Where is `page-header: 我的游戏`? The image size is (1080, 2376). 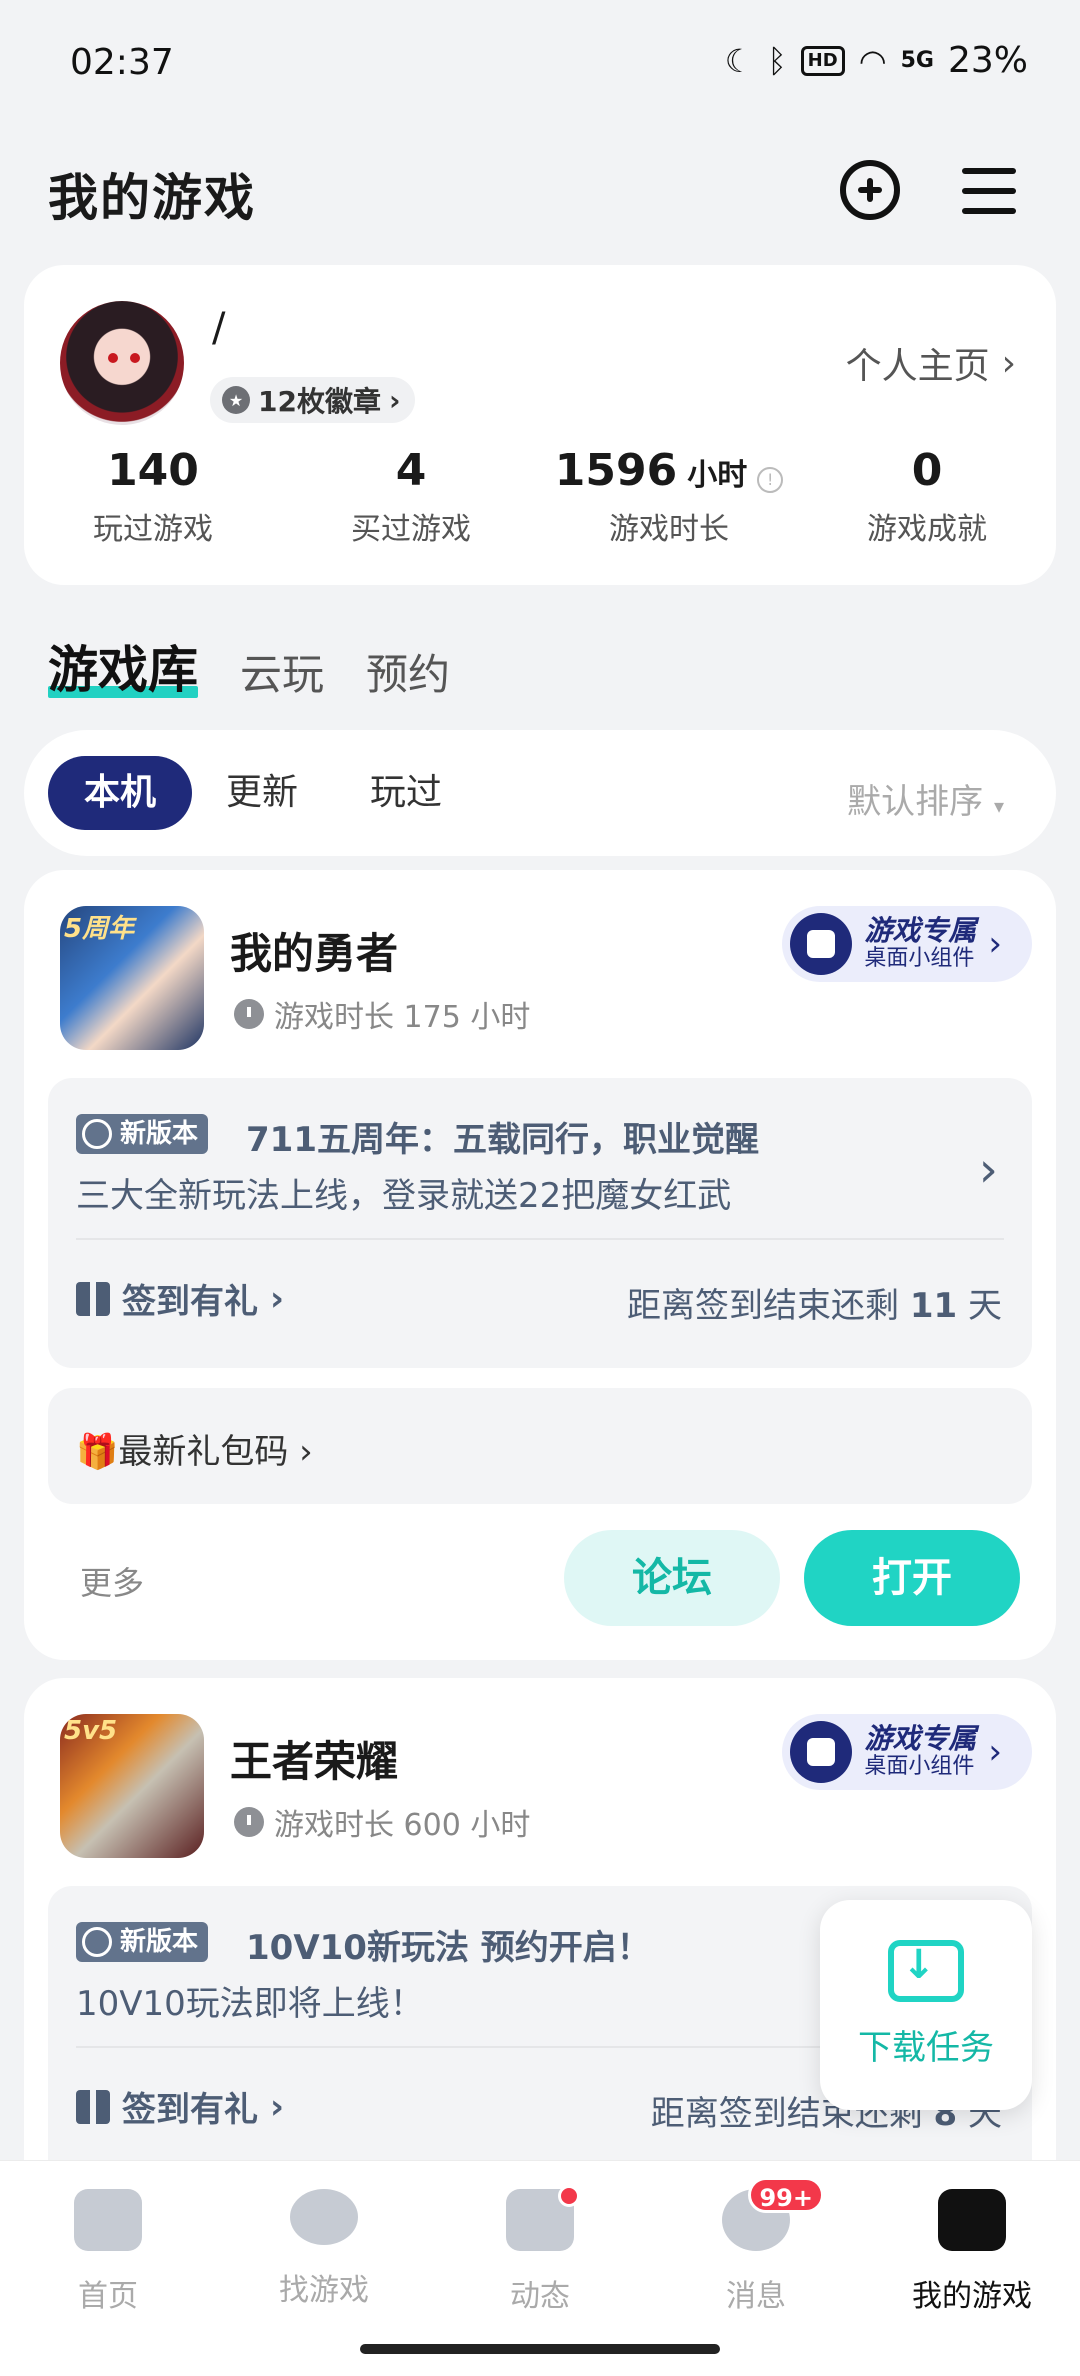 page-header: 我的游戏 is located at coordinates (540, 190).